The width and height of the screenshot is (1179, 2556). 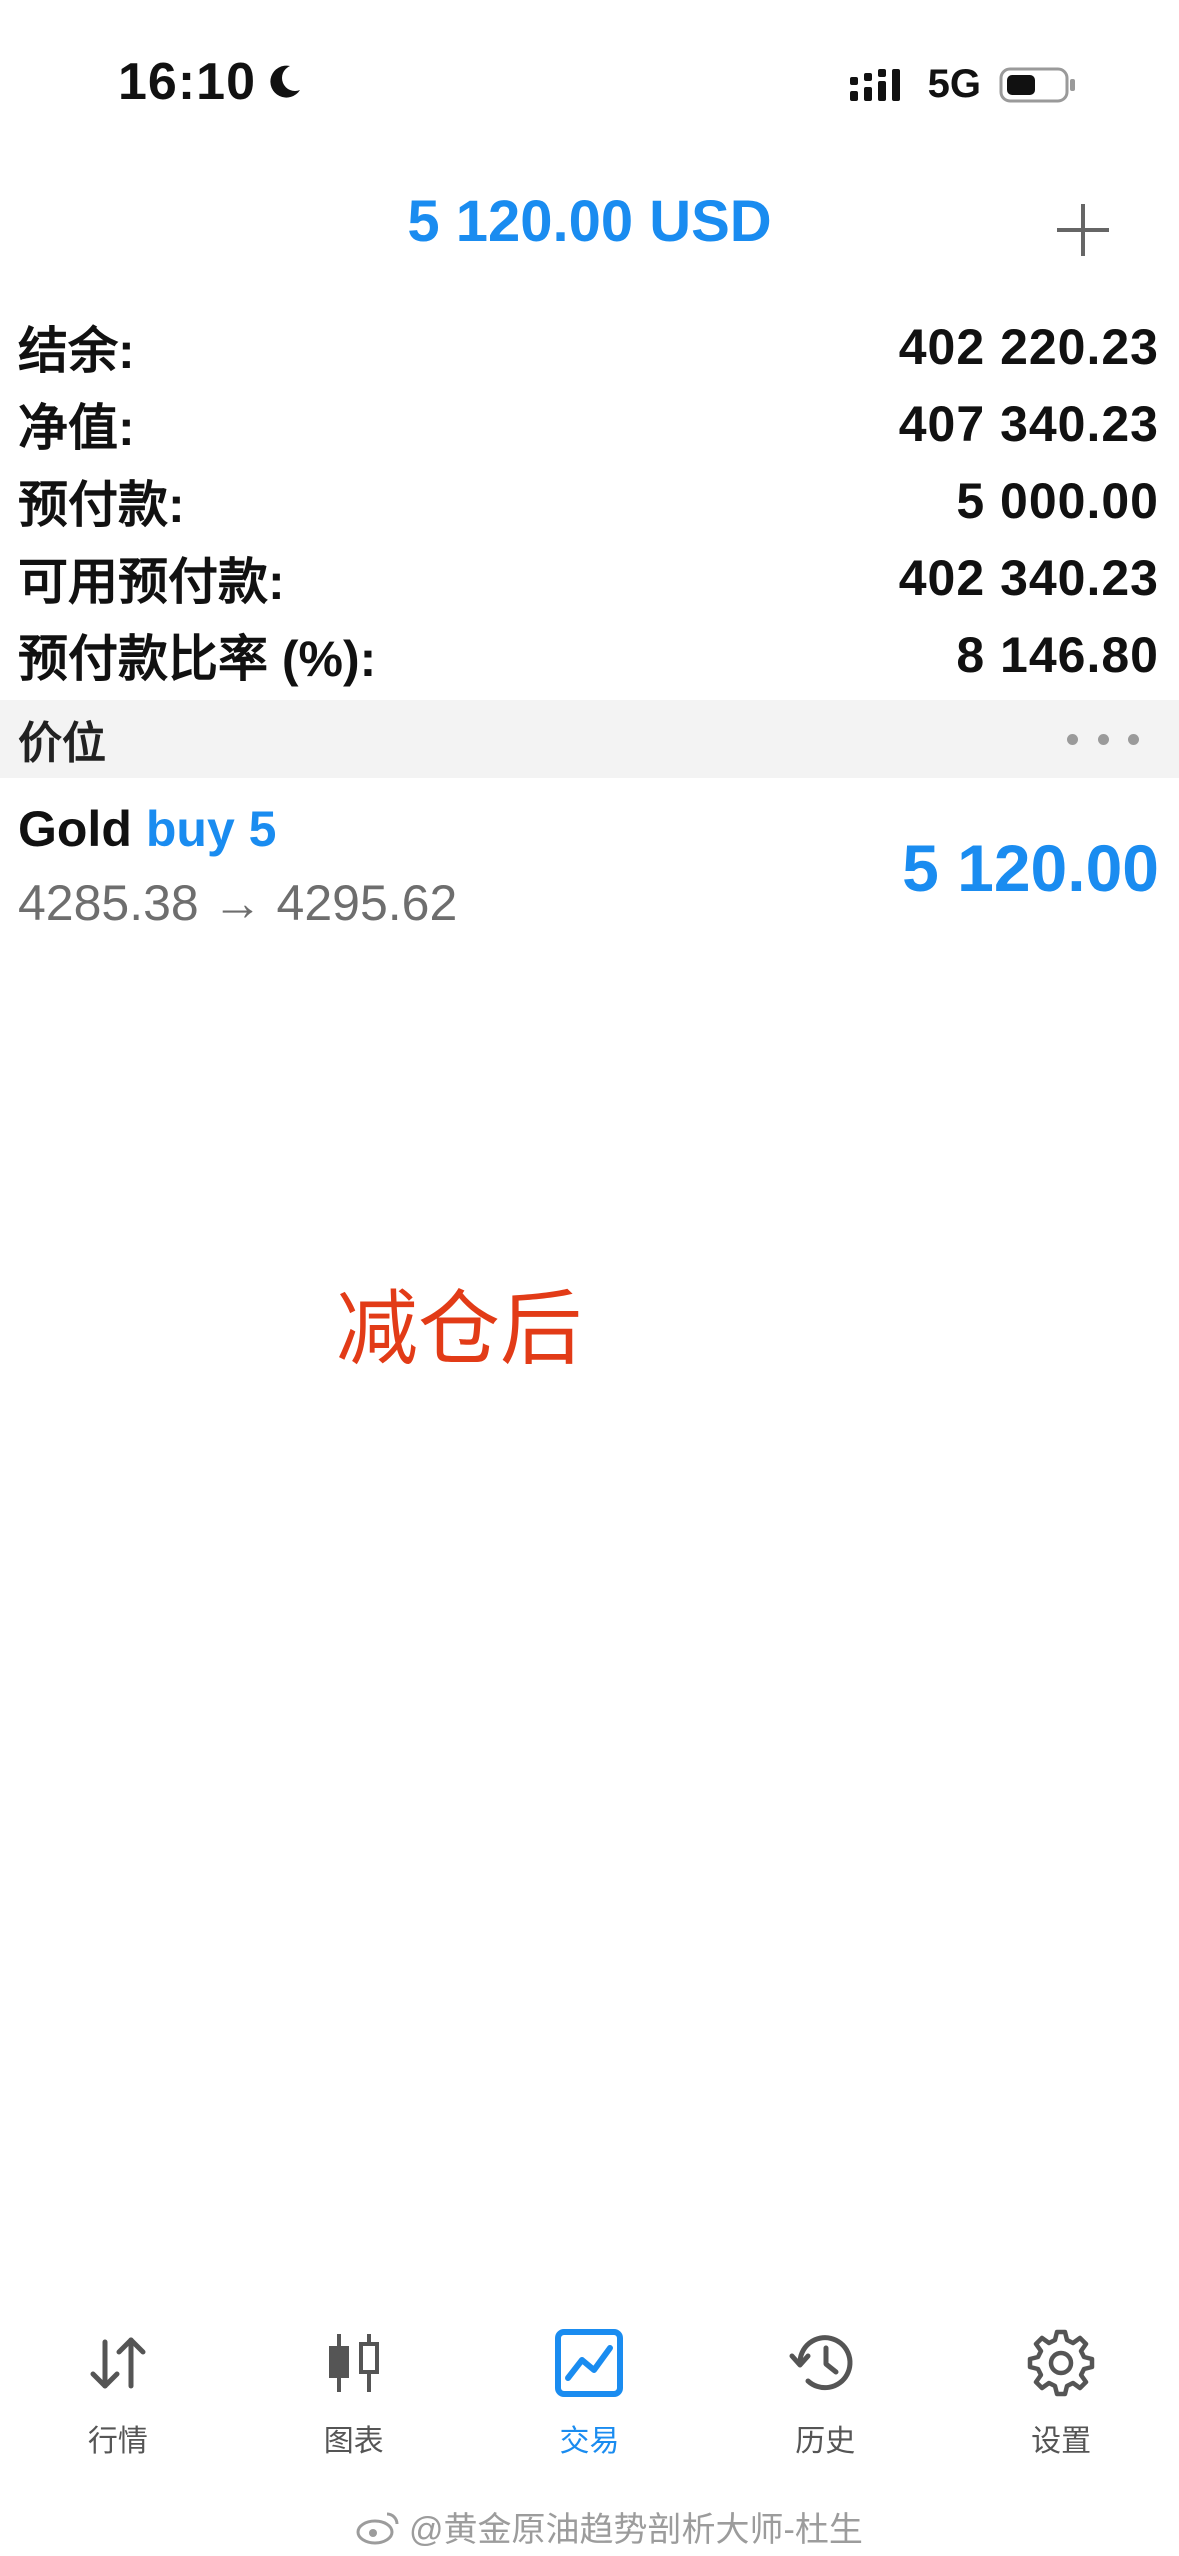 I want to click on tab-charts: 图表, so click(x=354, y=2390).